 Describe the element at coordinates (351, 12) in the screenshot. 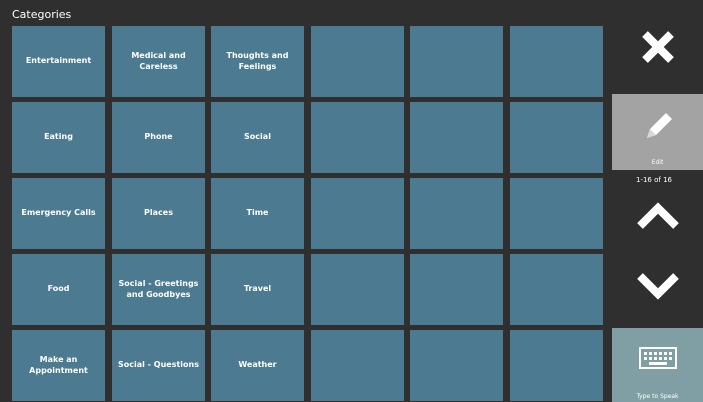

I see `header-bar: Categories` at that location.